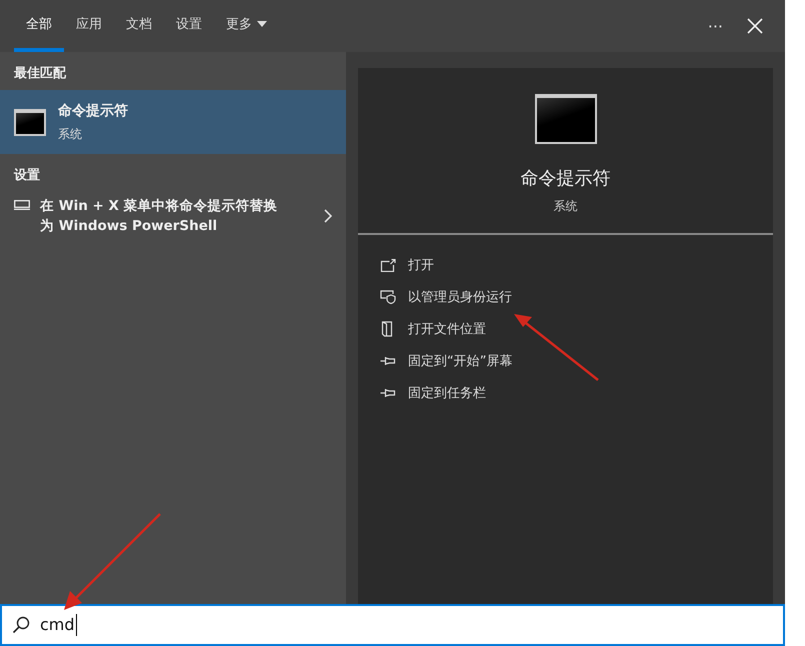  Describe the element at coordinates (22, 205) in the screenshot. I see `monitor-icon` at that location.